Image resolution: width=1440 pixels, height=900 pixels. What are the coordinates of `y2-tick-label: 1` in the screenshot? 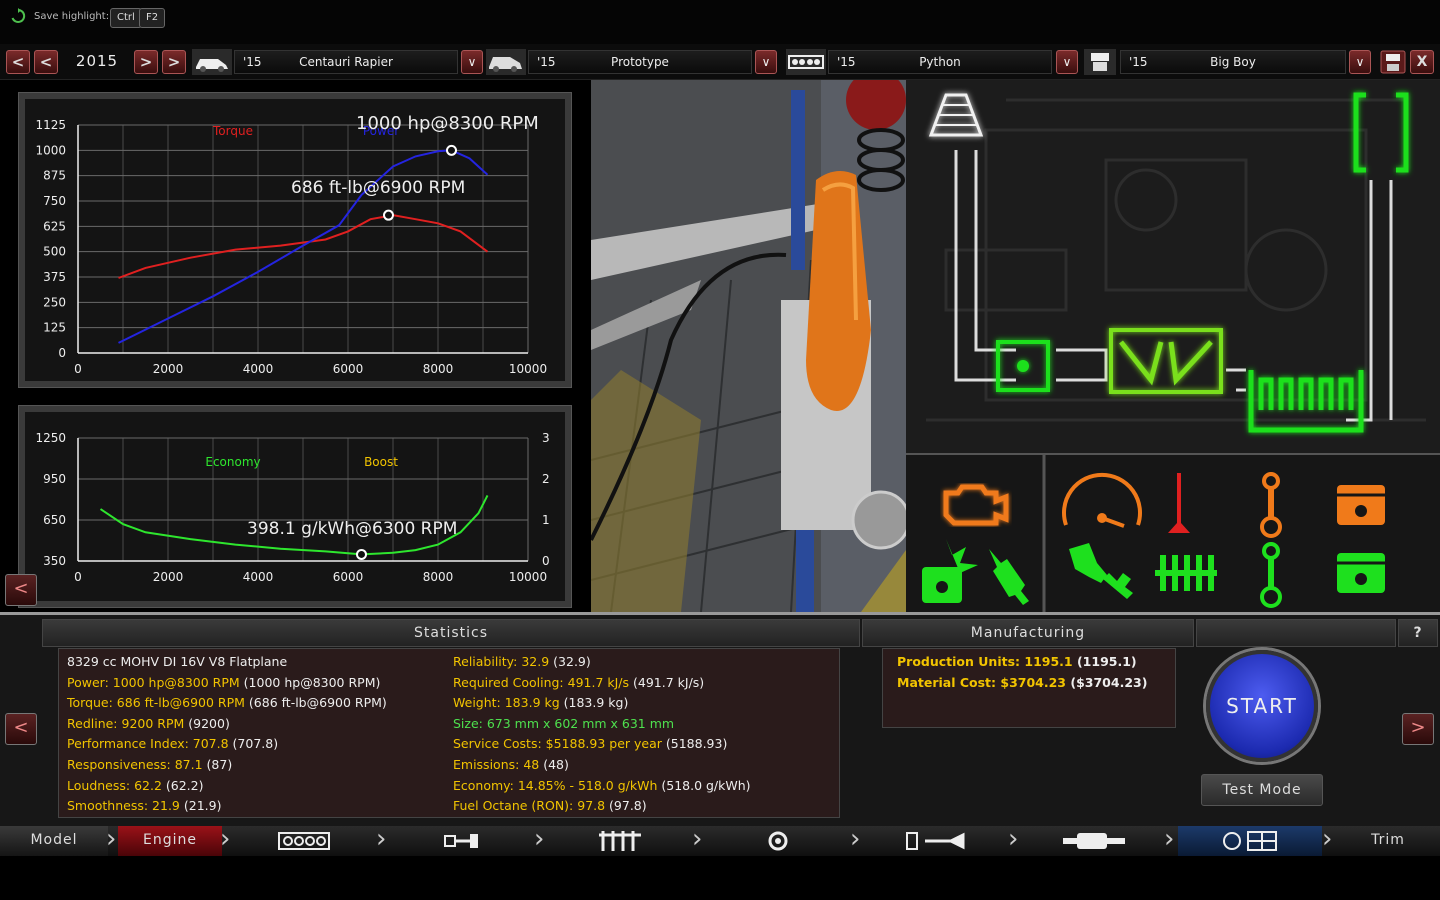 It's located at (546, 520).